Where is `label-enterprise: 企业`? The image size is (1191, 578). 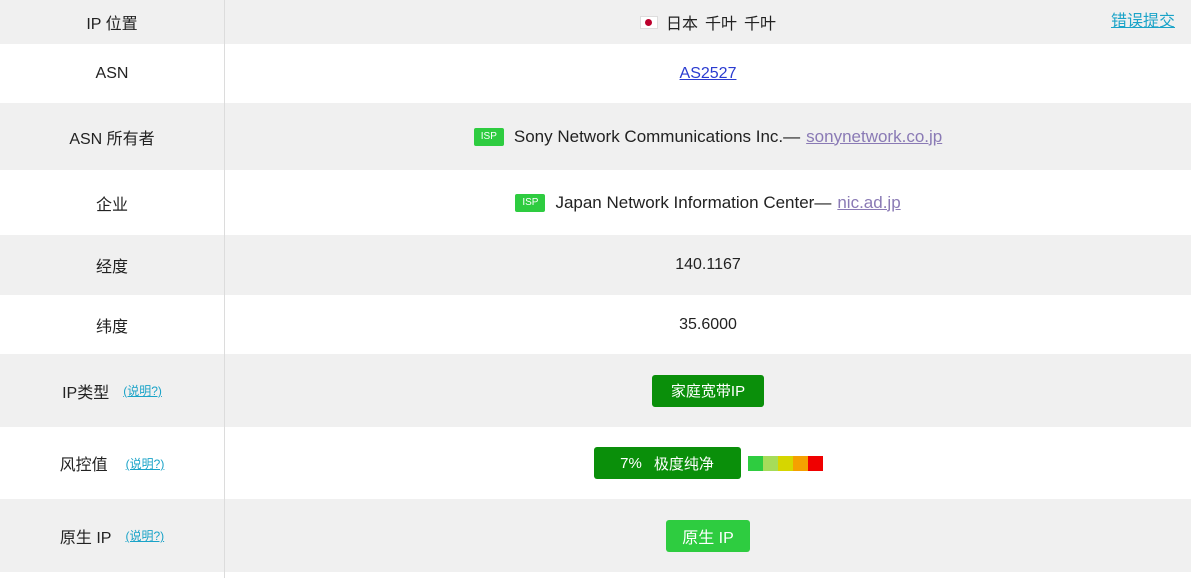
label-enterprise: 企业 is located at coordinates (112, 202).